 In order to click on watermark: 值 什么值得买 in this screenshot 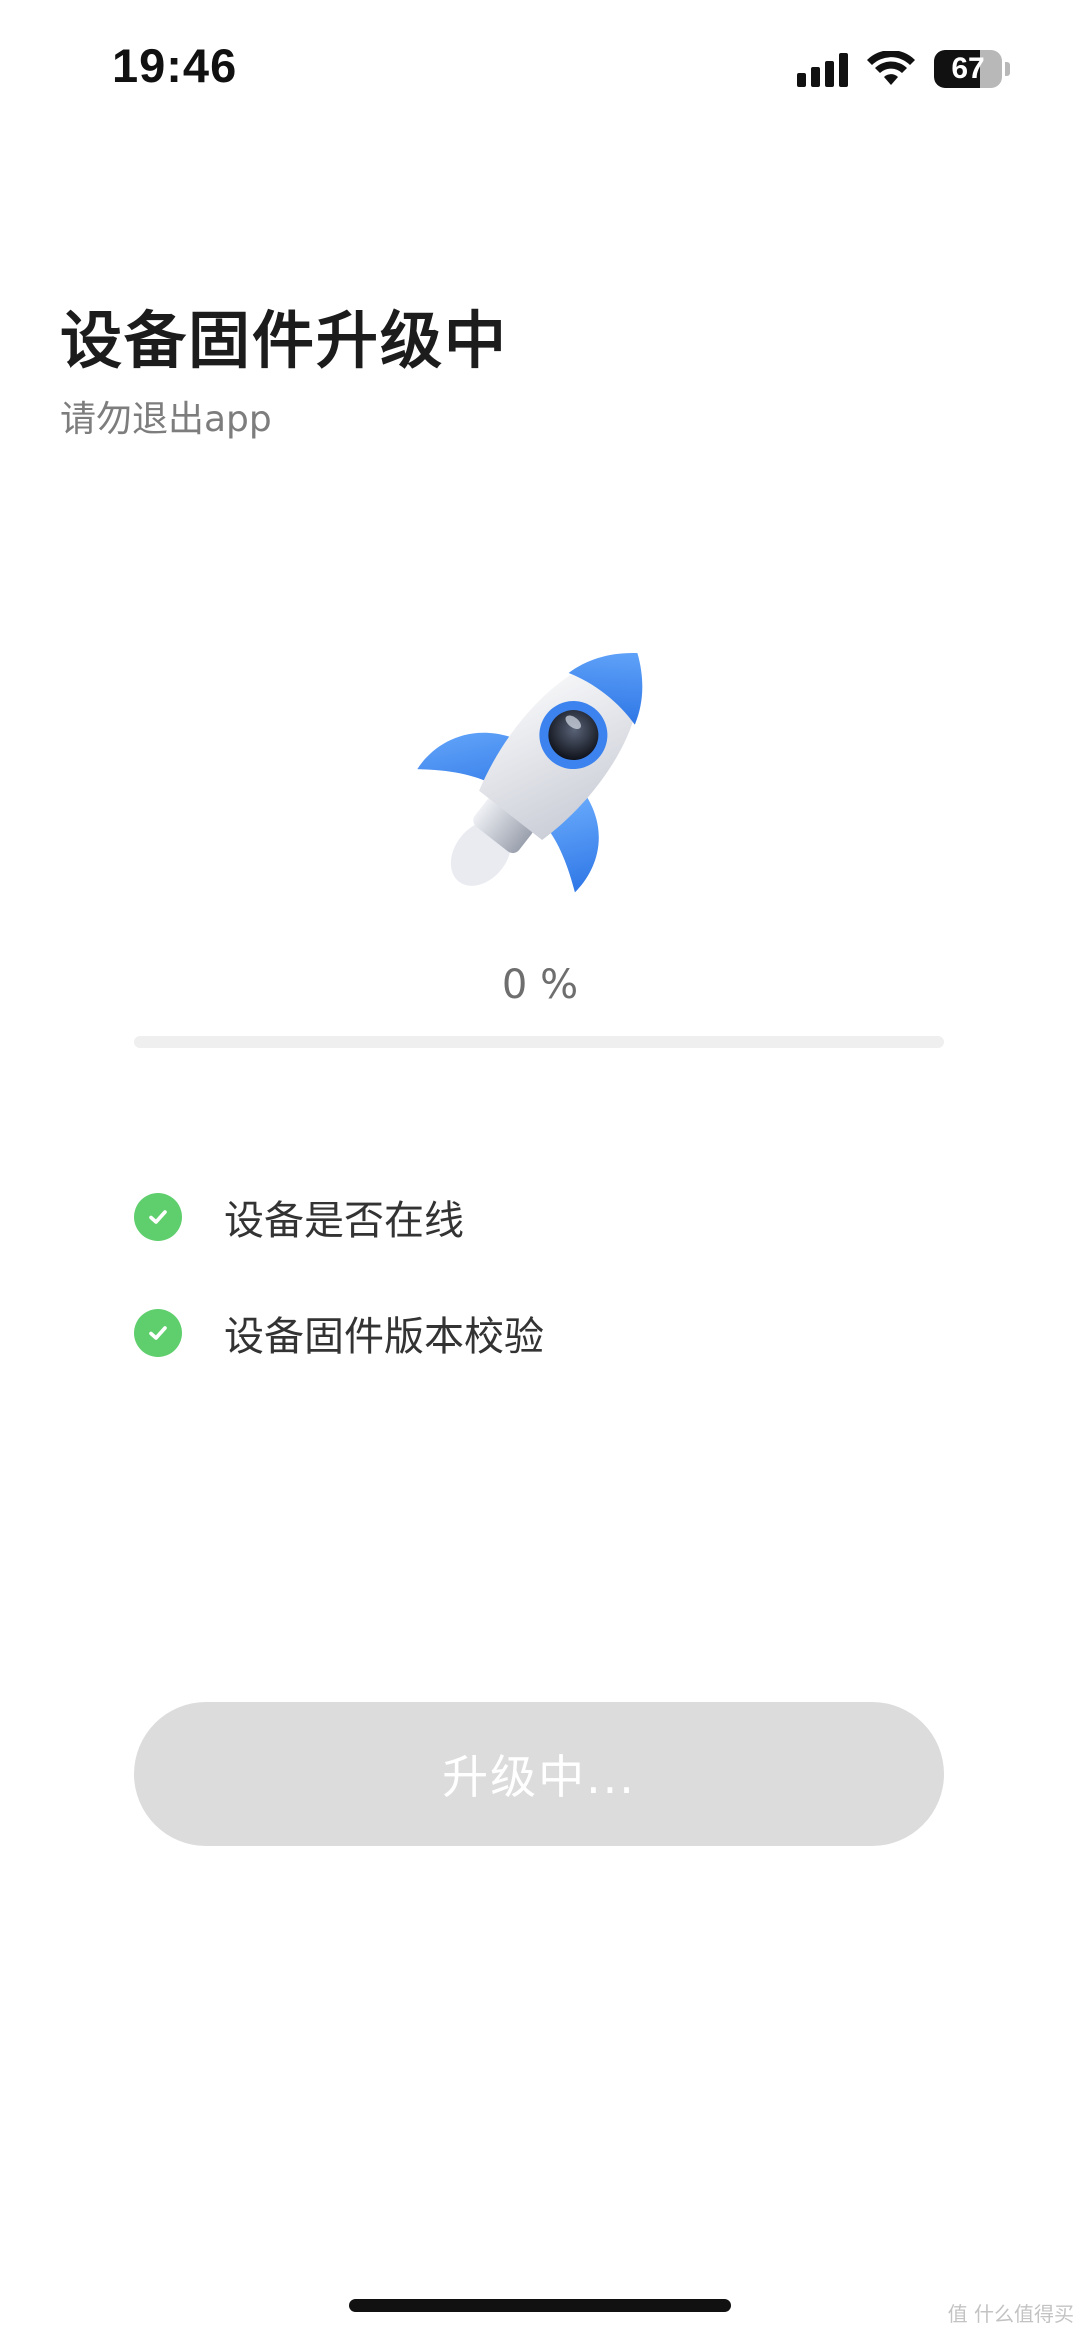, I will do `click(1010, 2314)`.